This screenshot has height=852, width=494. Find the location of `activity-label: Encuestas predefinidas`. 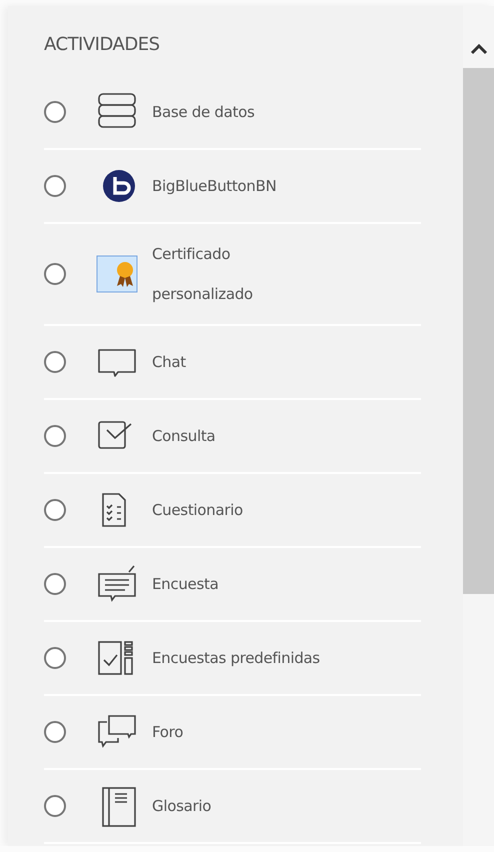

activity-label: Encuestas predefinidas is located at coordinates (236, 658).